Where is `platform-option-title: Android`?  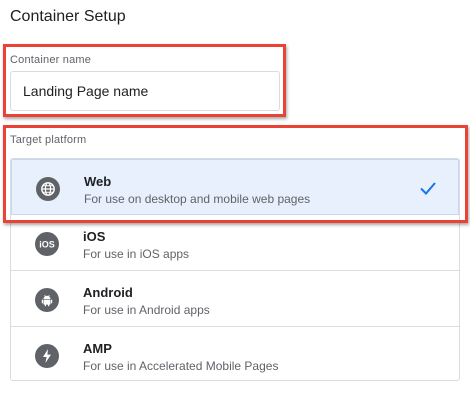
platform-option-title: Android is located at coordinates (108, 292).